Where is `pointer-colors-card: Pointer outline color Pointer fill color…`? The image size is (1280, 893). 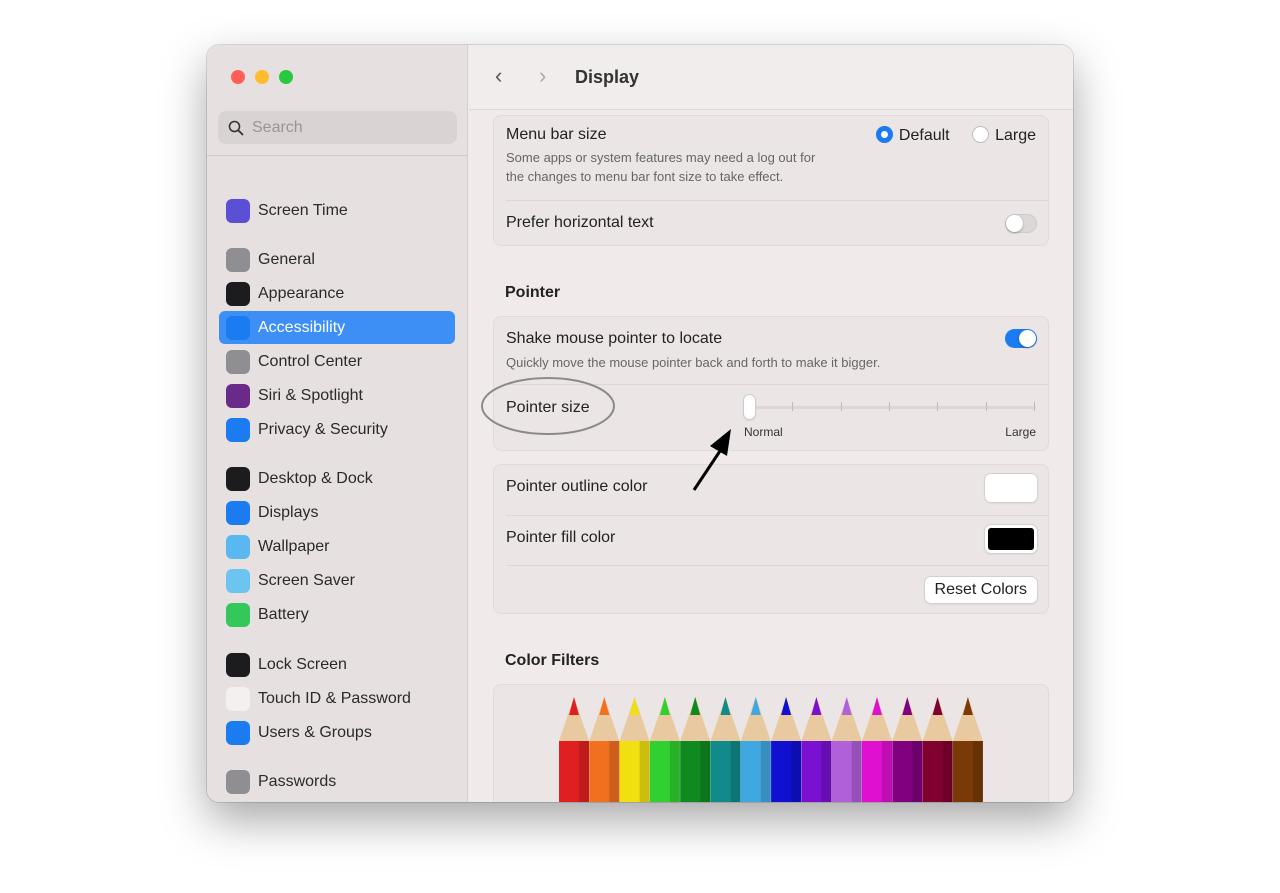 pointer-colors-card: Pointer outline color Pointer fill color… is located at coordinates (771, 539).